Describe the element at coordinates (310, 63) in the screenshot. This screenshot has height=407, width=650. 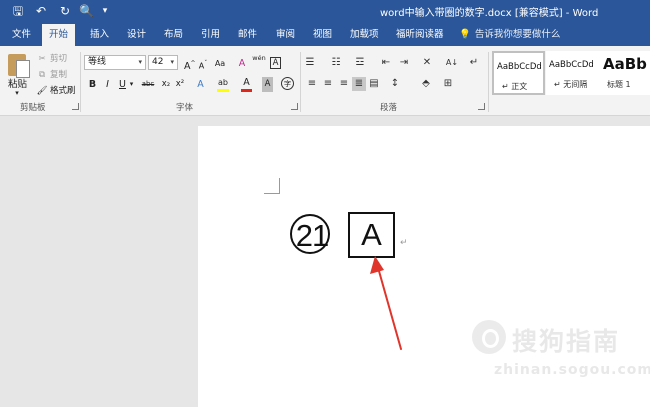
I see `bullets-button: ☰` at that location.